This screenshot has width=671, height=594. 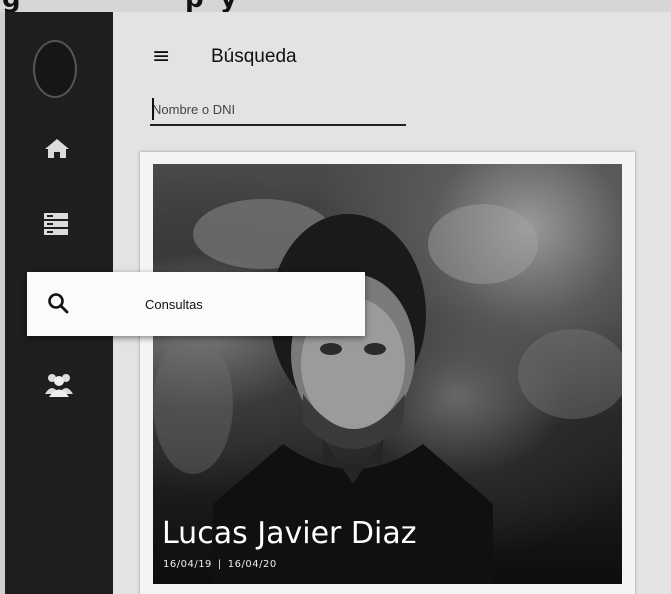 I want to click on person-name: Lucas Javier Diaz, so click(x=289, y=533).